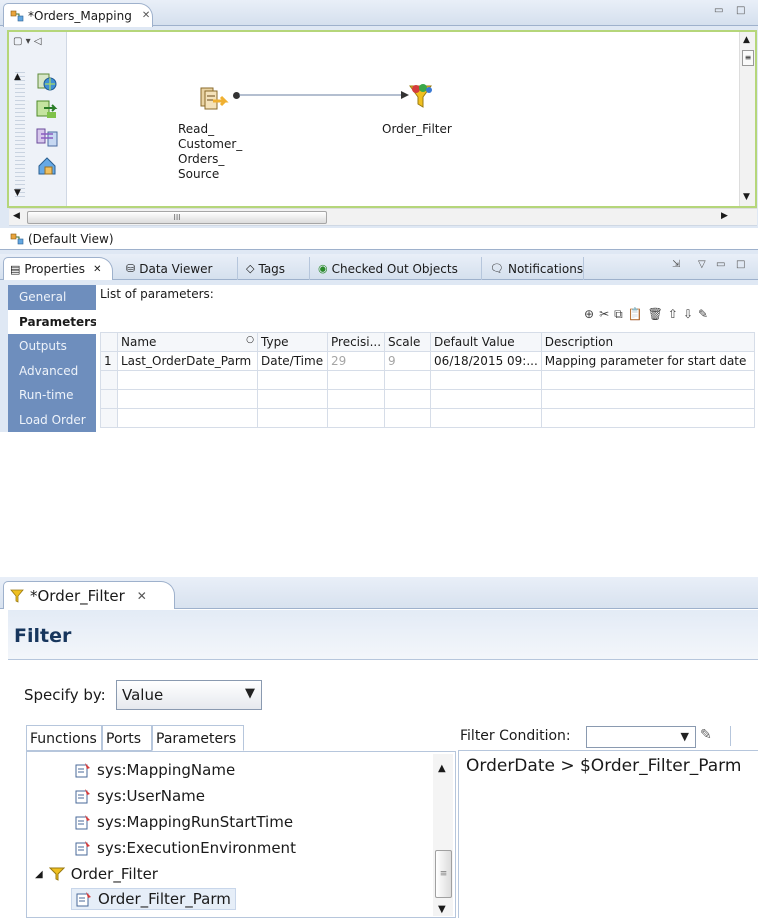 The width and height of the screenshot is (758, 918). Describe the element at coordinates (187, 342) in the screenshot. I see `column-name: Name ○` at that location.